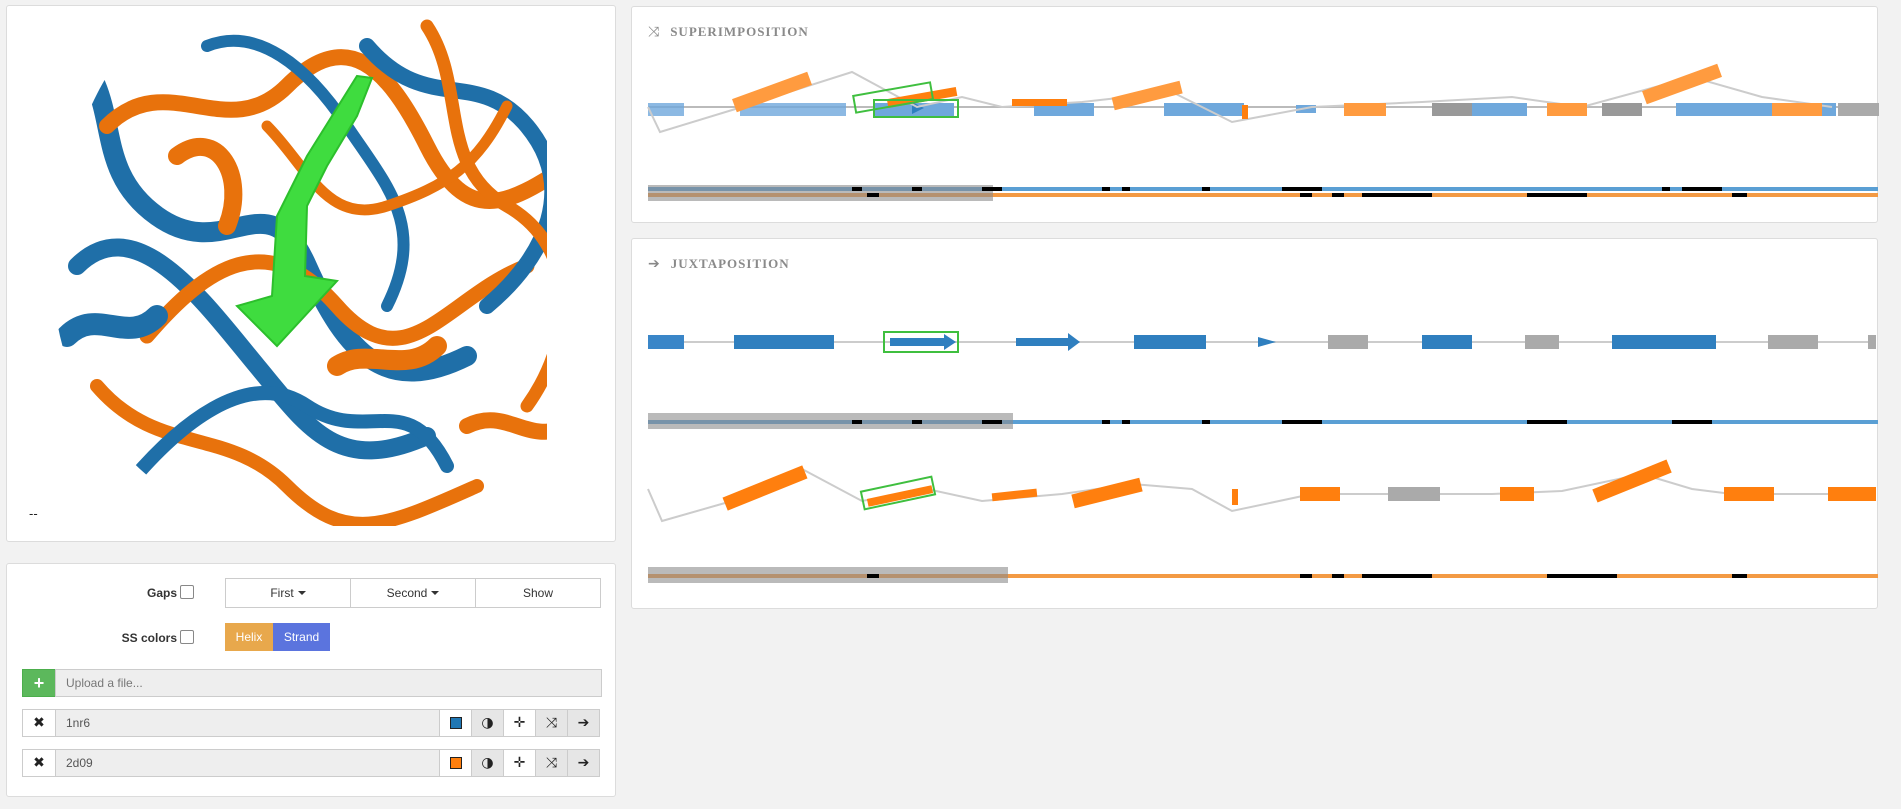  I want to click on structure-2d09-row, so click(1261, 491).